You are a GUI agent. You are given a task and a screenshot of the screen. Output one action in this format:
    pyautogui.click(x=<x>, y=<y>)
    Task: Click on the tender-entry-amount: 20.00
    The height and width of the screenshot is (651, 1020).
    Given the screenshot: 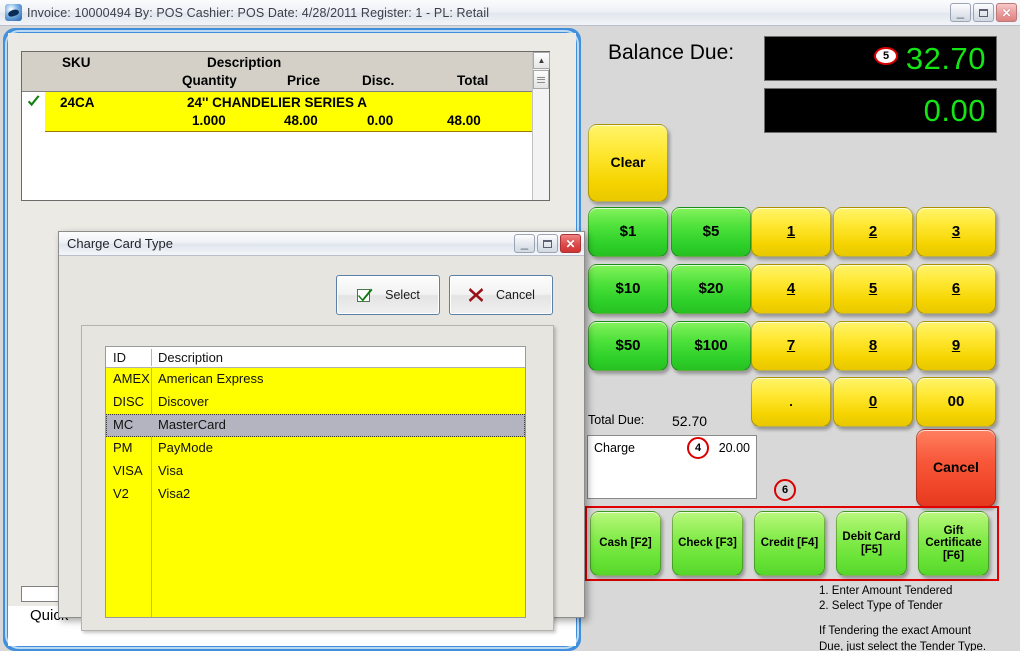 What is the action you would take?
    pyautogui.click(x=734, y=448)
    